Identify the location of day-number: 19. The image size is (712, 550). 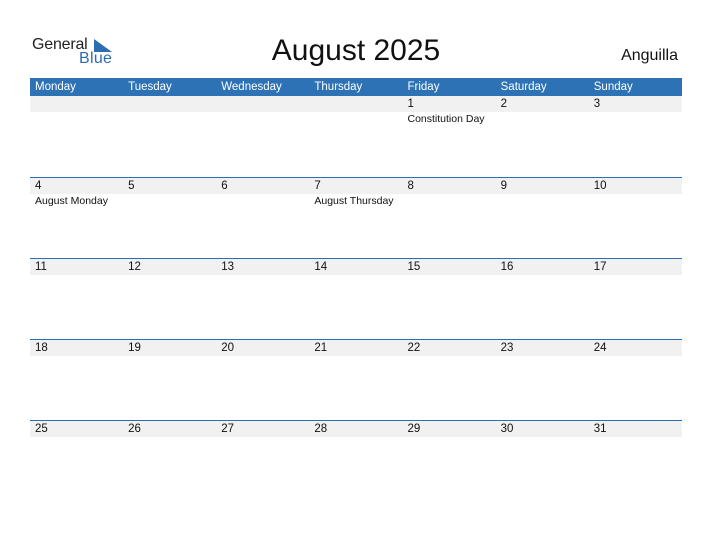
(134, 348).